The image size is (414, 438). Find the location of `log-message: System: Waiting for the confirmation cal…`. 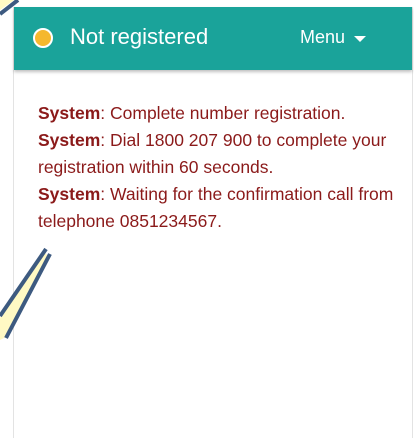

log-message: System: Waiting for the confirmation cal… is located at coordinates (219, 208).